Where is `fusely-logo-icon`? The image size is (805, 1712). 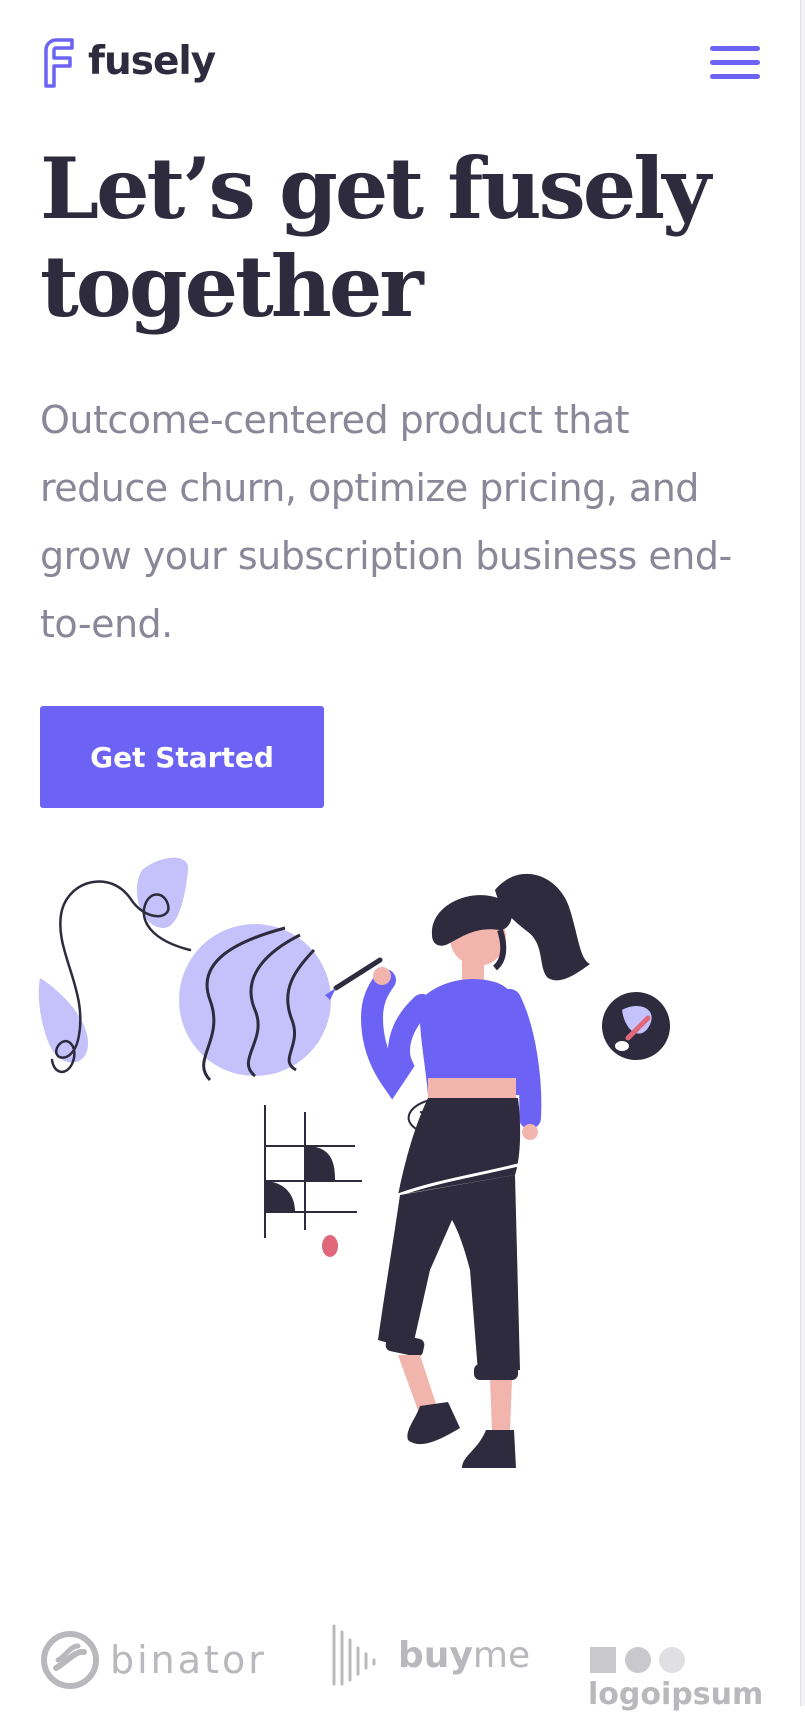 fusely-logo-icon is located at coordinates (59, 63).